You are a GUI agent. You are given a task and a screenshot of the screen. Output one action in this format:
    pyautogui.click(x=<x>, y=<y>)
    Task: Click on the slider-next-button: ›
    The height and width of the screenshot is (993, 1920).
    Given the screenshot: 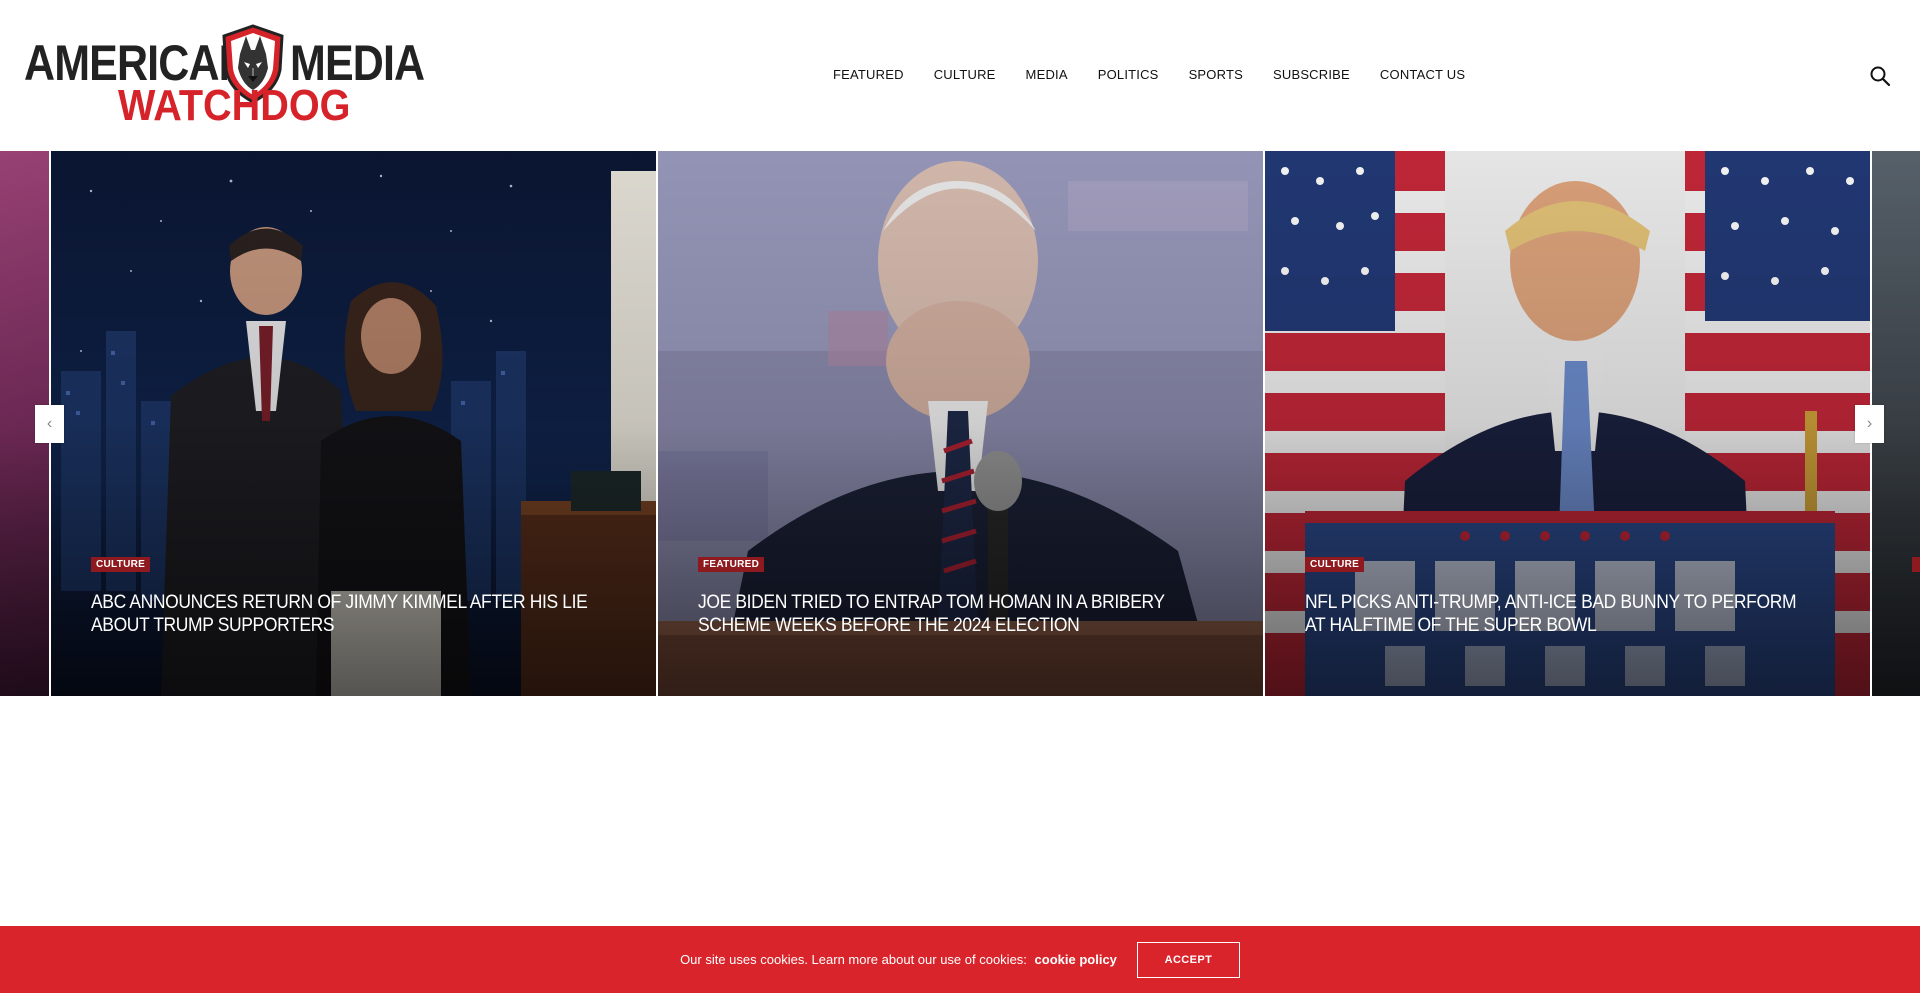 What is the action you would take?
    pyautogui.click(x=1869, y=424)
    